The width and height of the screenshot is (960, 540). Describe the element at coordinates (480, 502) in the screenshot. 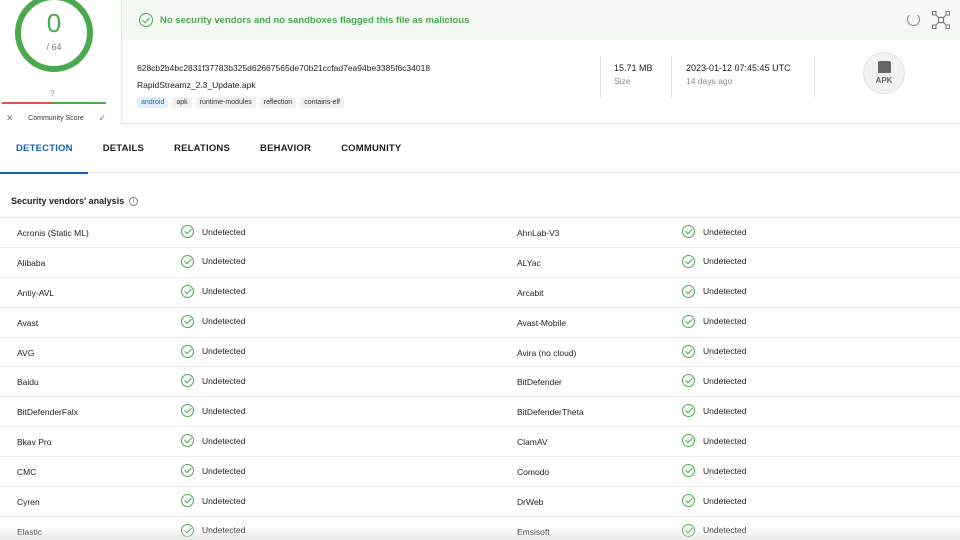

I see `table-row: Cyren Undetected DrWeb Undetected` at that location.